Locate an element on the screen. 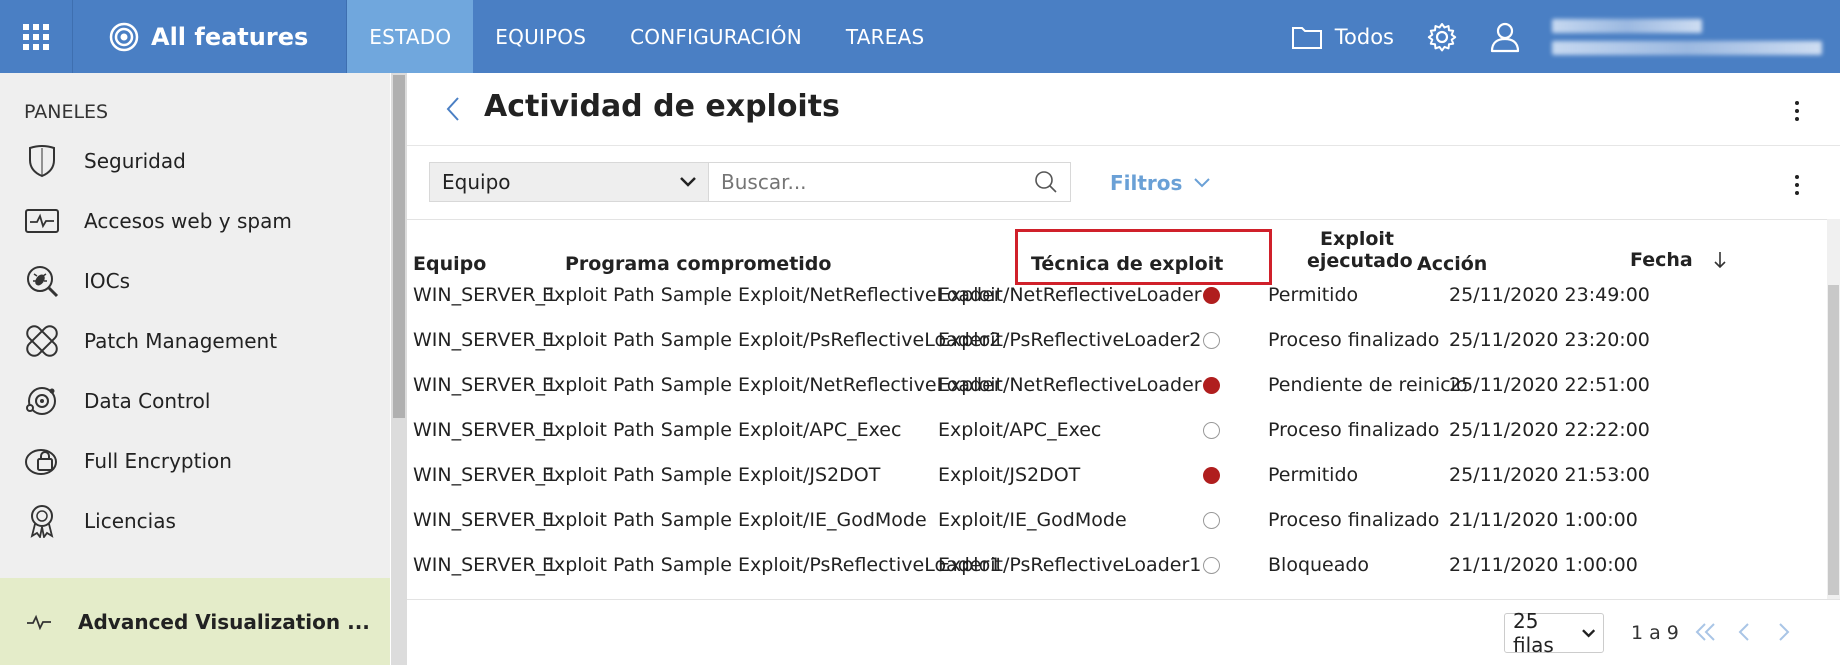  column-header-accion: Acción is located at coordinates (1452, 264).